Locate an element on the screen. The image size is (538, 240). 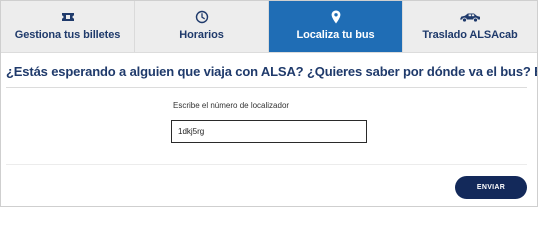
tab-horarios: Horarios is located at coordinates (202, 26).